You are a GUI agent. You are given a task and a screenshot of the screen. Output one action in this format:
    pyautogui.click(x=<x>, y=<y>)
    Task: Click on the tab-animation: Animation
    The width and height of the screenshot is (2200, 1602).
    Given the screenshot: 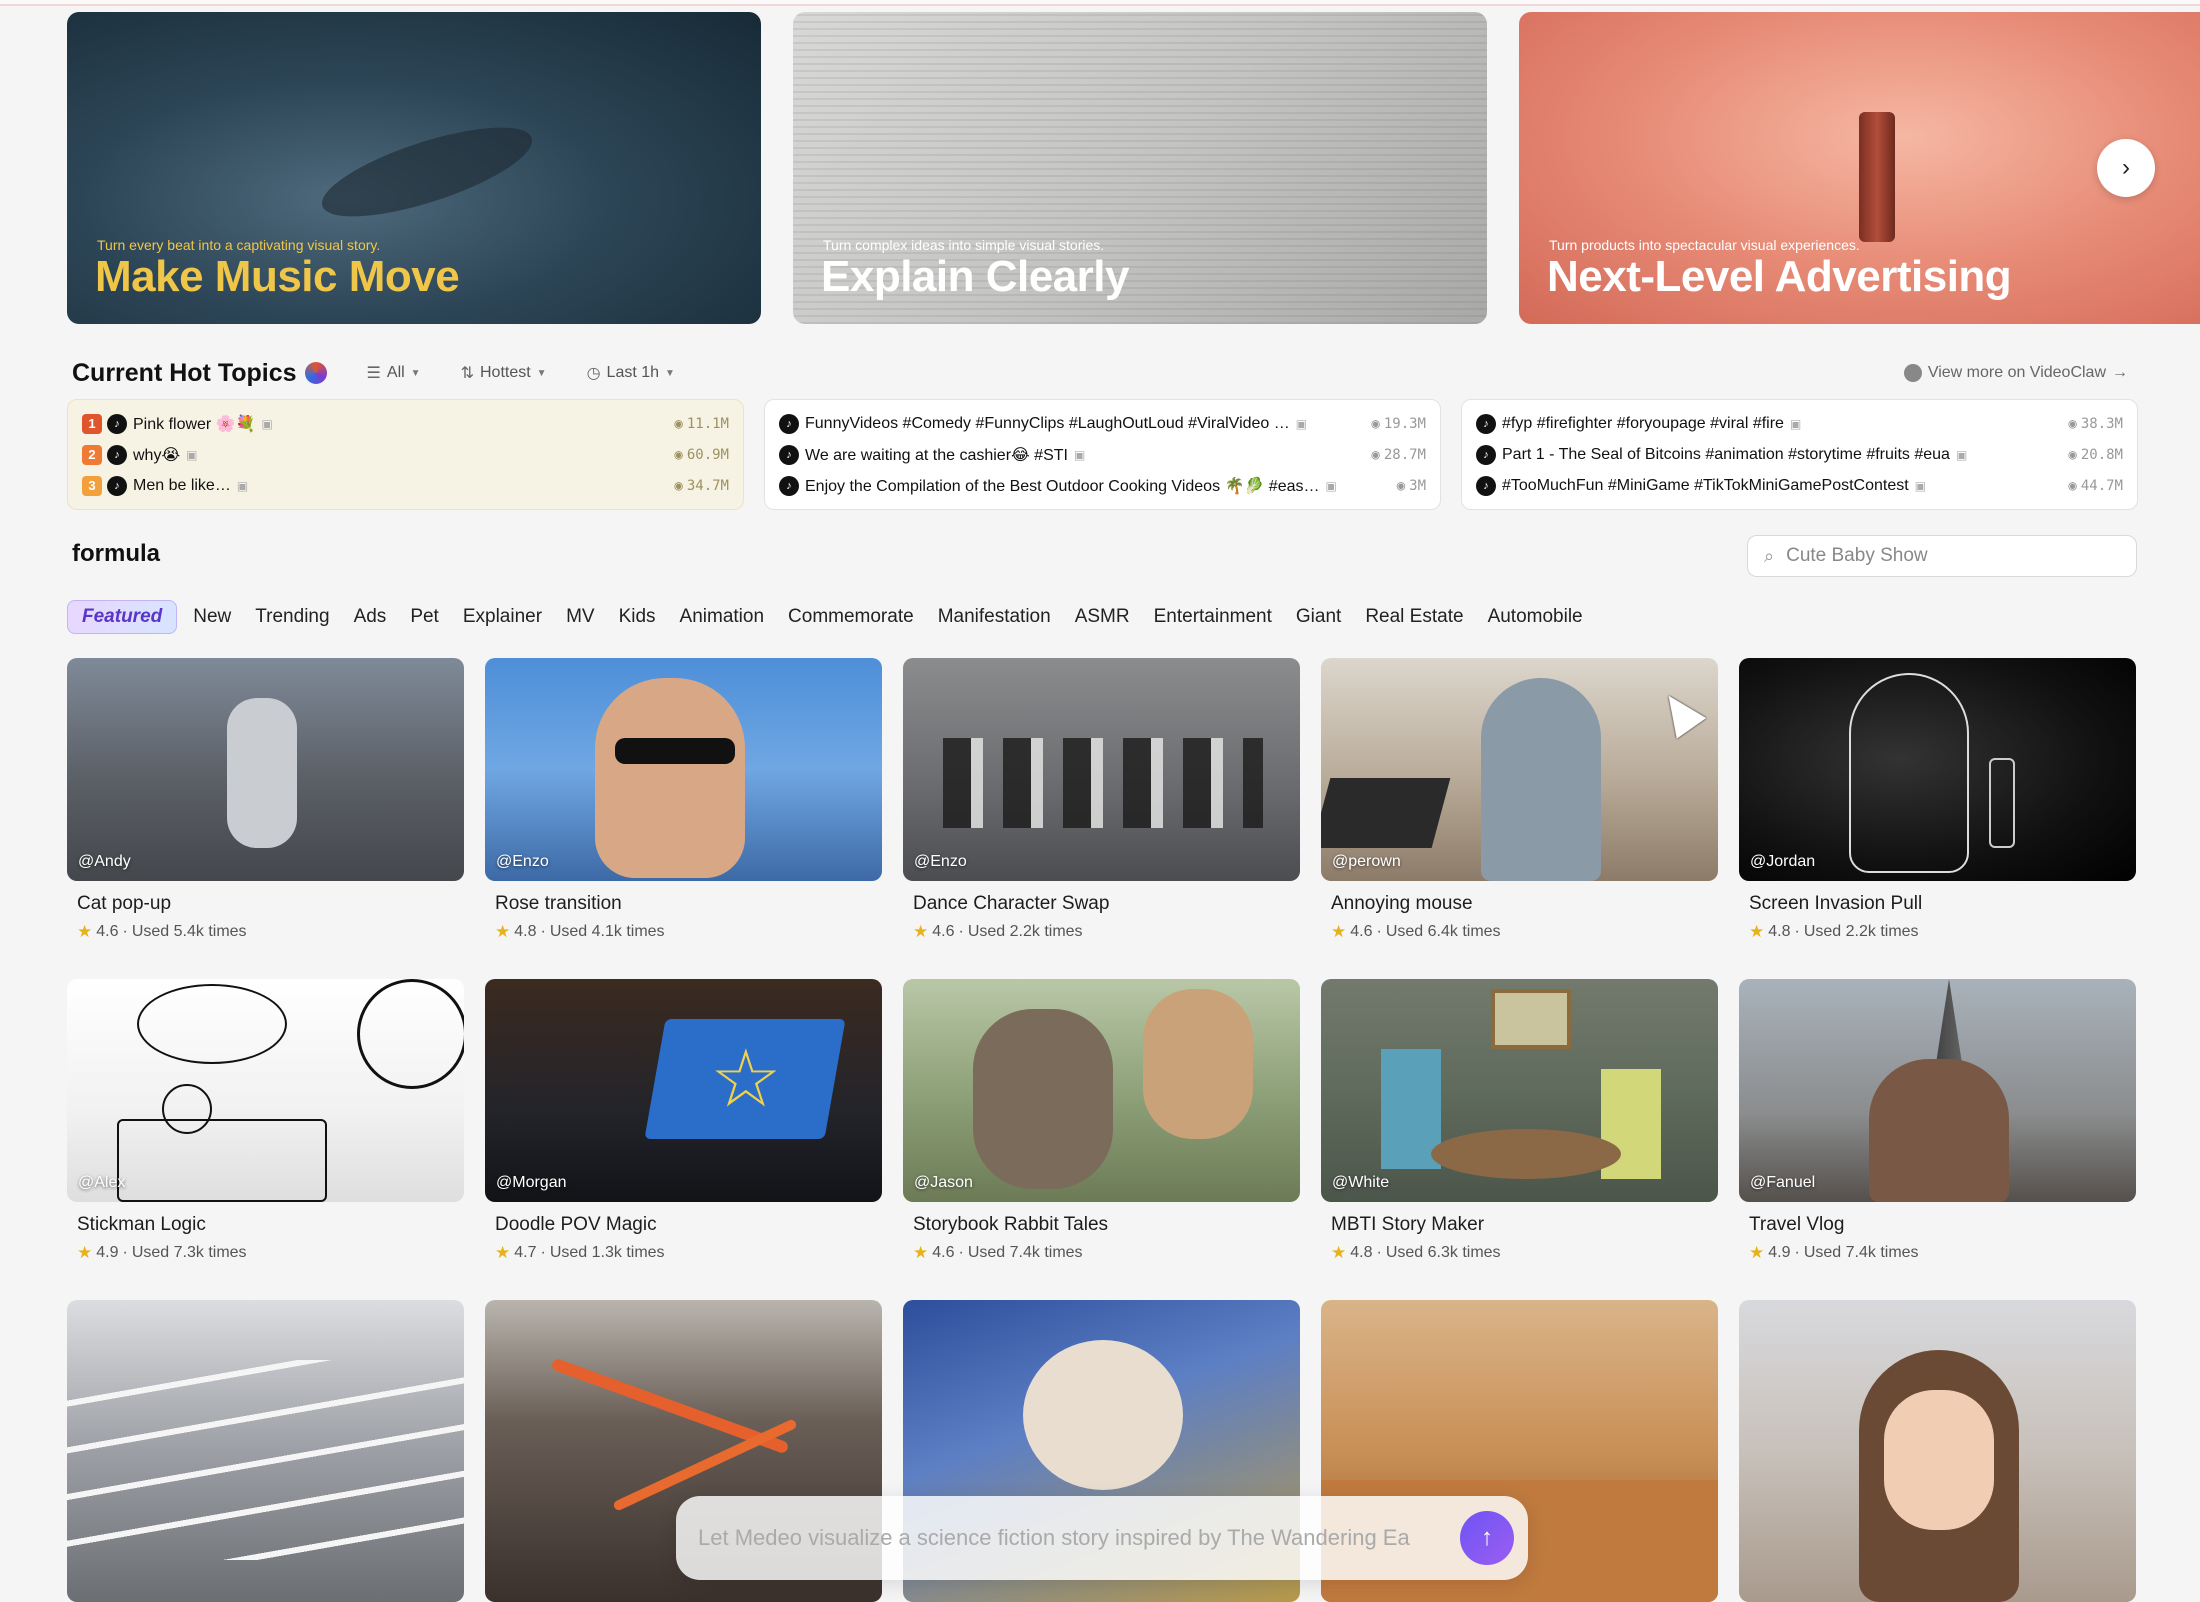 What is the action you would take?
    pyautogui.click(x=722, y=617)
    